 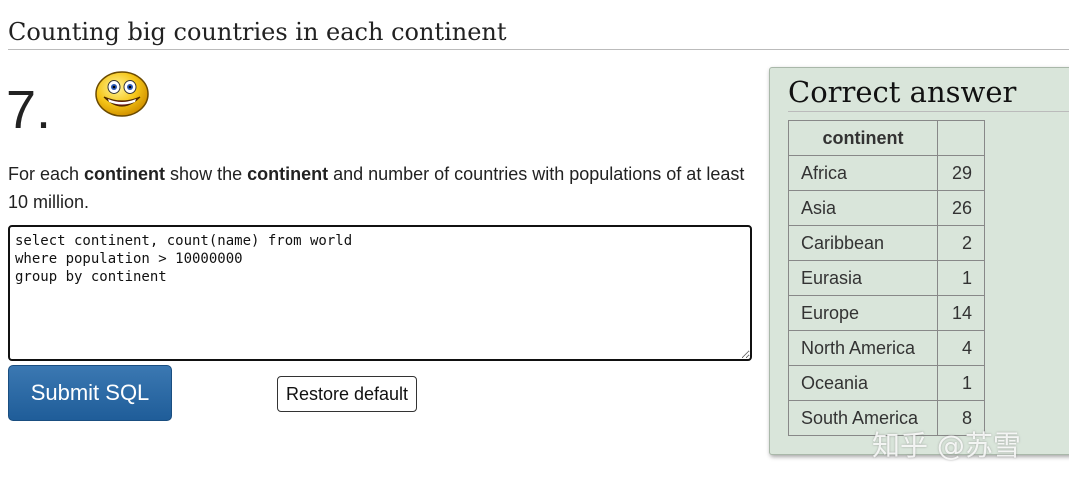 What do you see at coordinates (863, 138) in the screenshot?
I see `column-header-continent: continent` at bounding box center [863, 138].